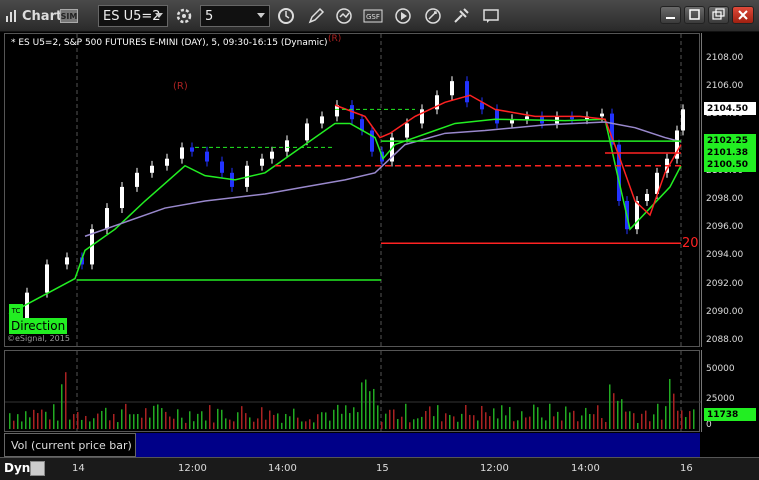  Describe the element at coordinates (491, 16) in the screenshot. I see `chat-icon` at that location.